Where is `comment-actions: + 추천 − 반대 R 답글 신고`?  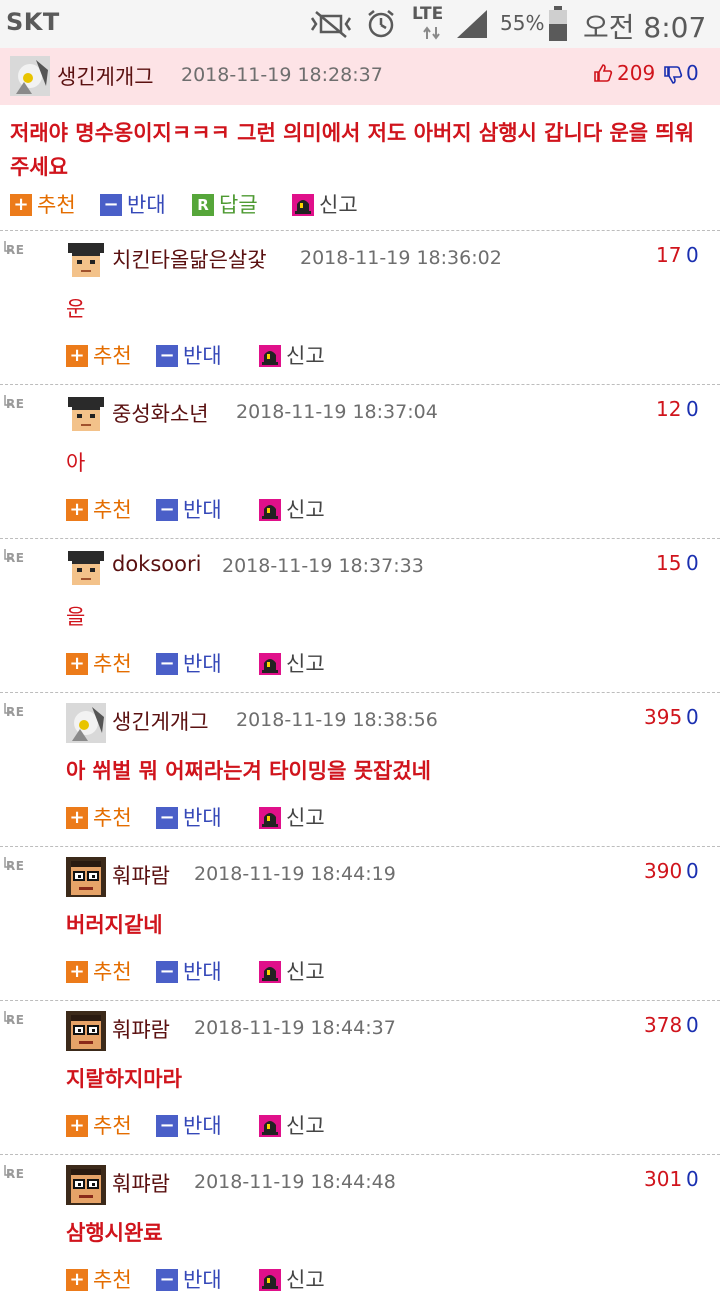
comment-actions: + 추천 − 반대 R 답글 신고 is located at coordinates (210, 205).